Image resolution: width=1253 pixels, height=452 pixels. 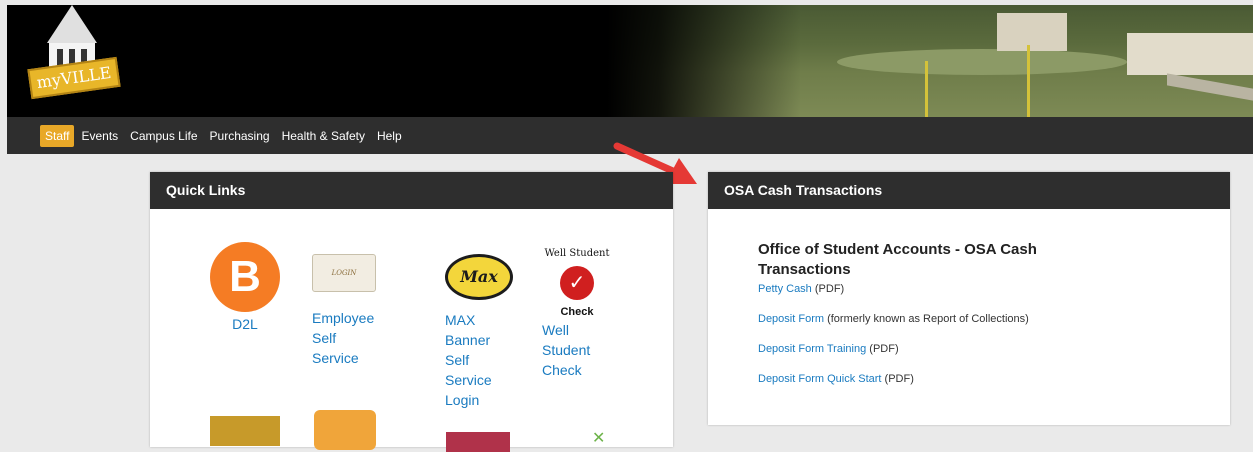 I want to click on quick-link-icon: ✕, so click(x=602, y=438).